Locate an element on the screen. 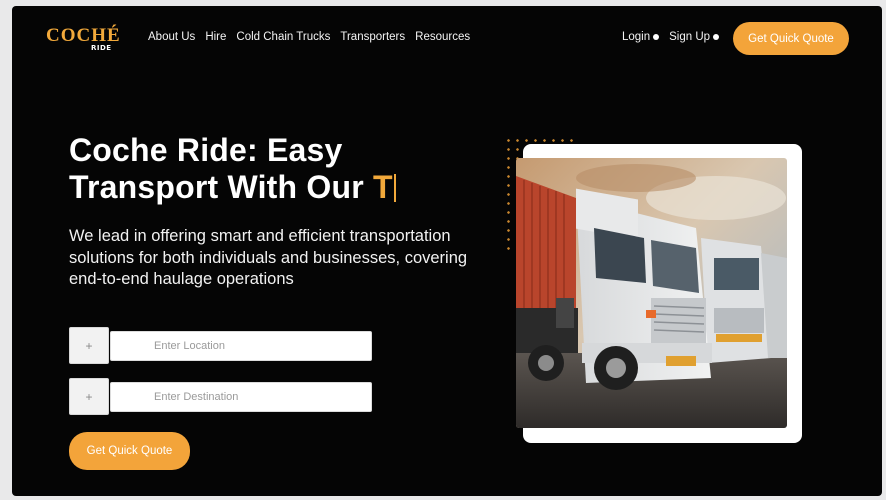 The height and width of the screenshot is (500, 886). typing-caret is located at coordinates (394, 188).